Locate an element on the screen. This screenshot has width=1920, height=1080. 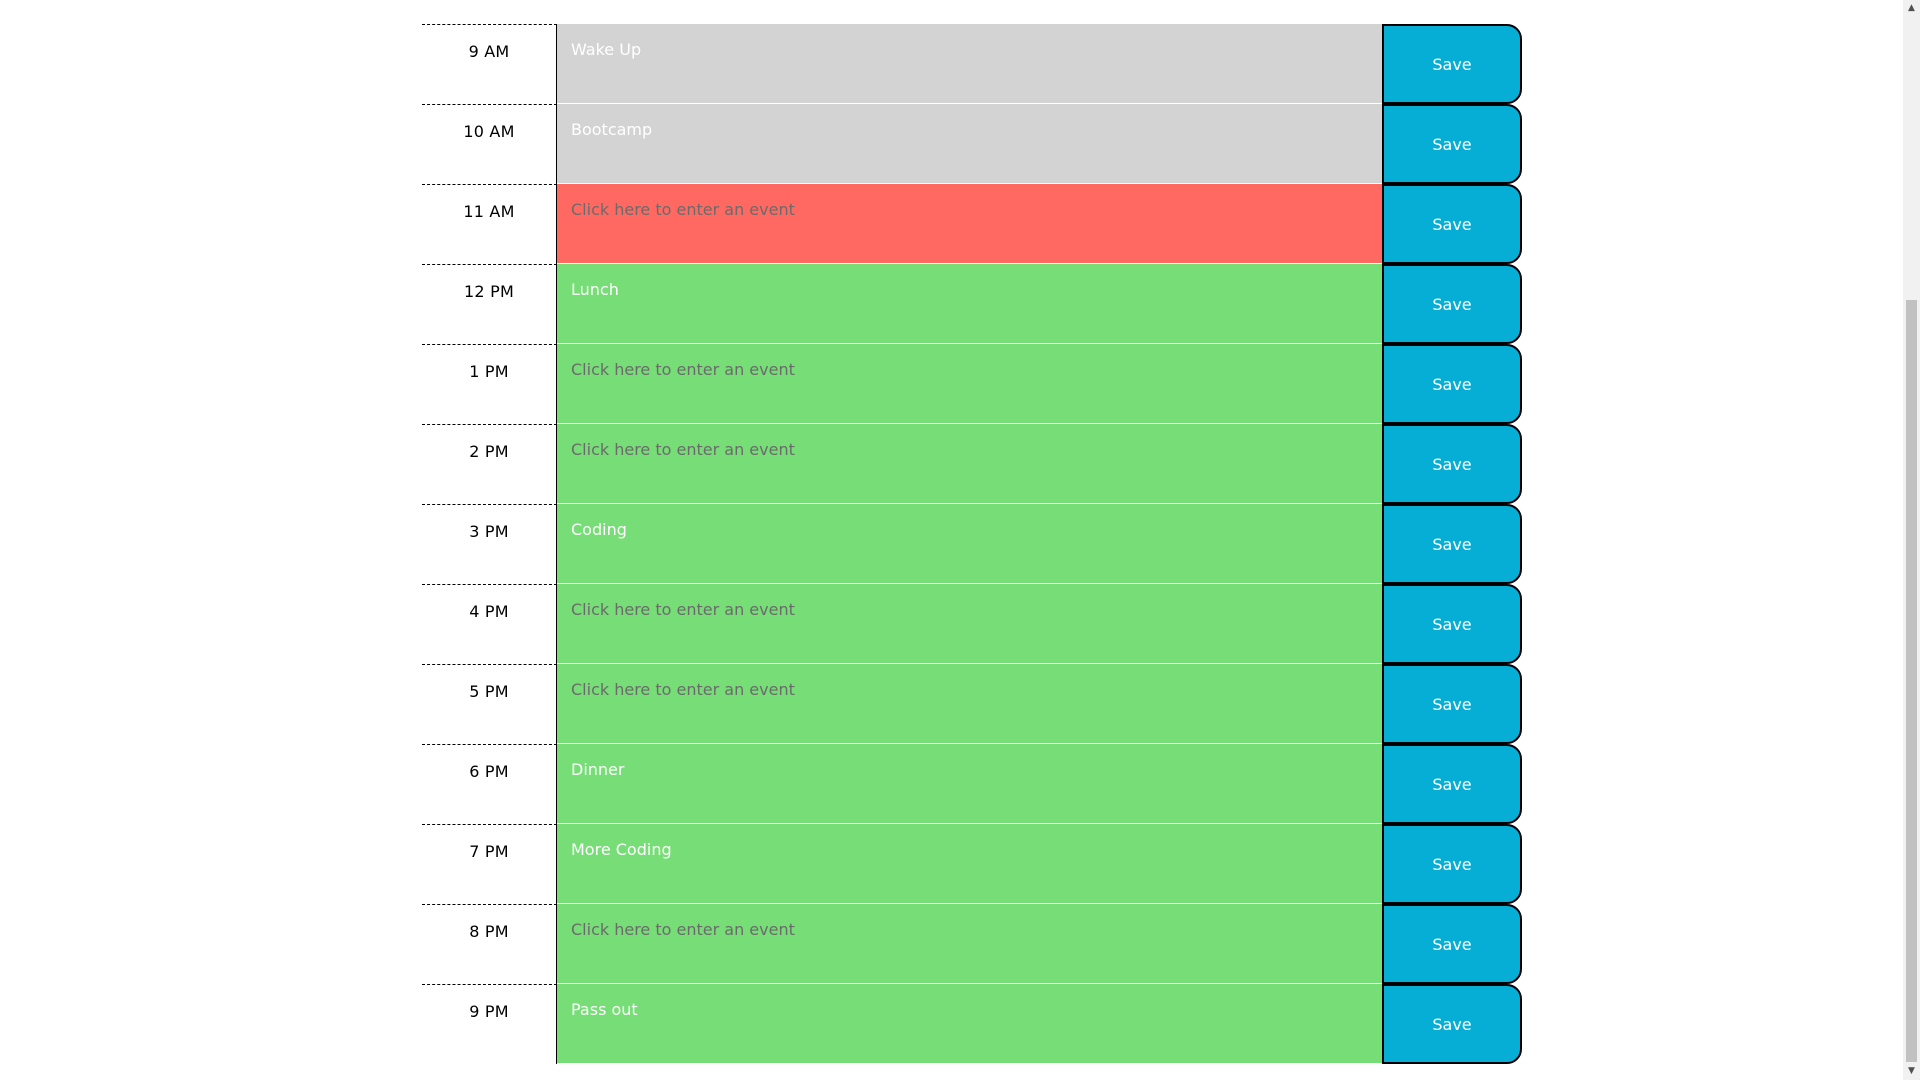
time-block: 7 PM Save is located at coordinates (972, 864).